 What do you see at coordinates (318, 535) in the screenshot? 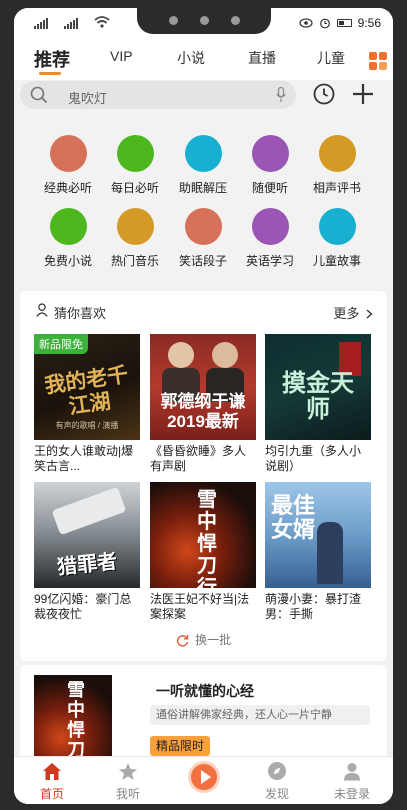
I see `book-cover: 最佳女婿` at bounding box center [318, 535].